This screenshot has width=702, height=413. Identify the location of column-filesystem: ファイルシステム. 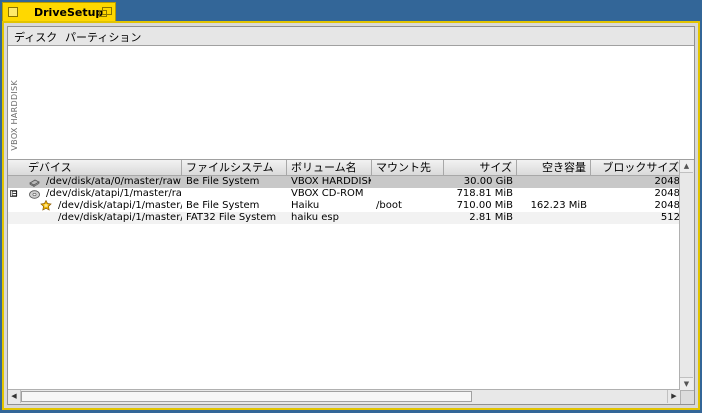
(234, 167).